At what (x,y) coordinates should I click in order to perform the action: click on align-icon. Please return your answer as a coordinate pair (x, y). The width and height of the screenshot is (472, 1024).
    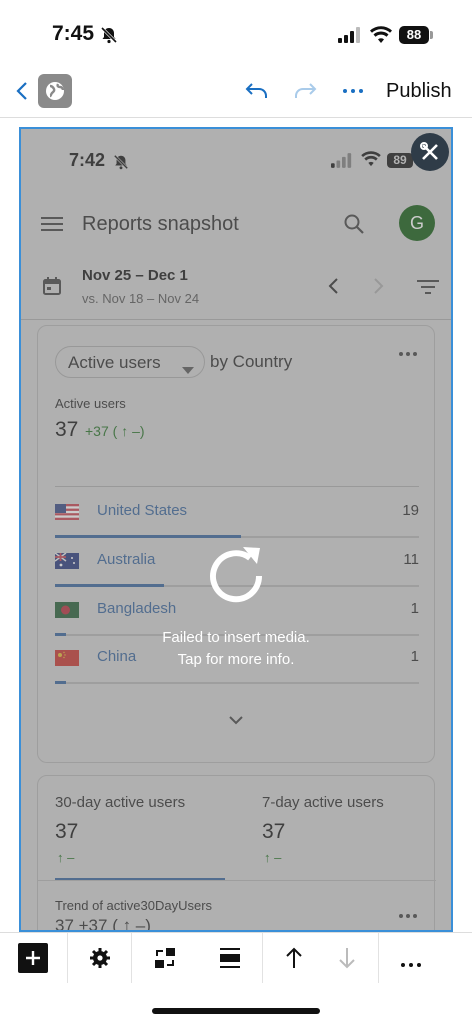
    Looking at the image, I should click on (230, 972).